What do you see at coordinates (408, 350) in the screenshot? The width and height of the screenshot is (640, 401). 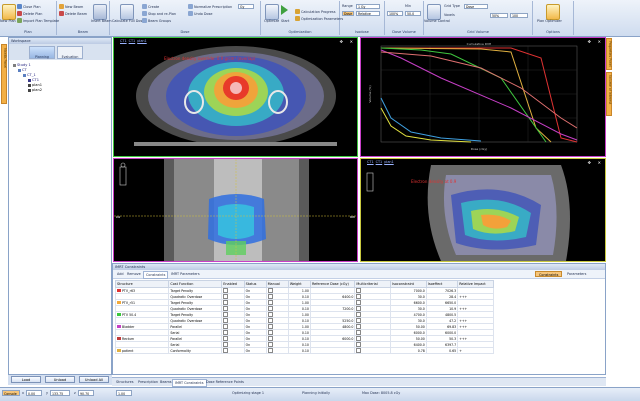 I see `isoconstraint-cell: 0.78` at bounding box center [408, 350].